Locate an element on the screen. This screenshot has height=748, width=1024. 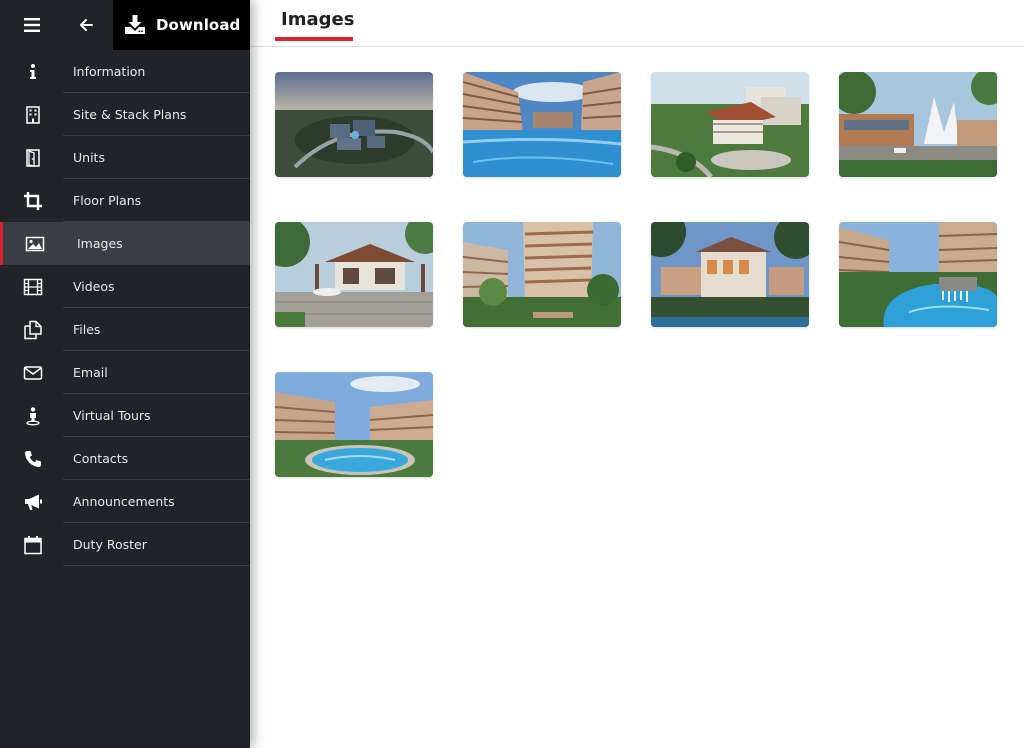
sidebar-item-information: Information is located at coordinates (125, 71).